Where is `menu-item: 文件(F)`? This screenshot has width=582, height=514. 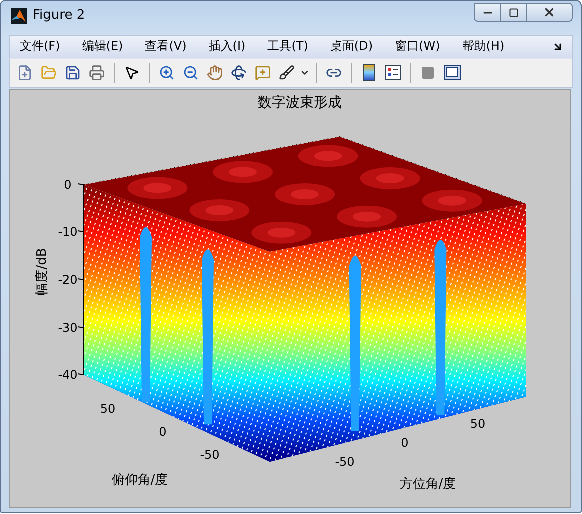 menu-item: 文件(F) is located at coordinates (45, 47).